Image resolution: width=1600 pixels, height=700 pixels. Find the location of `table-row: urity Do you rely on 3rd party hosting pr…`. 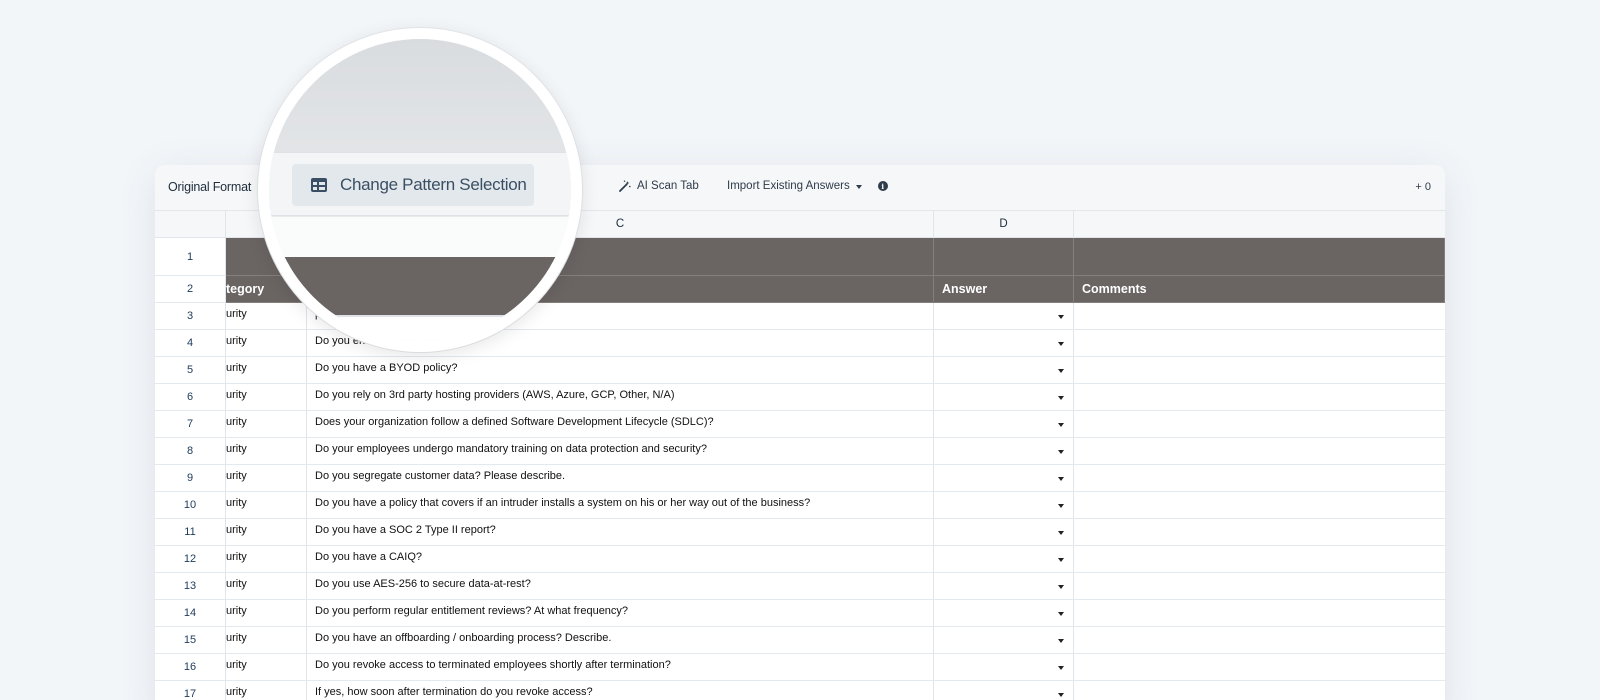

table-row: urity Do you rely on 3rd party hosting pr… is located at coordinates (835, 397).